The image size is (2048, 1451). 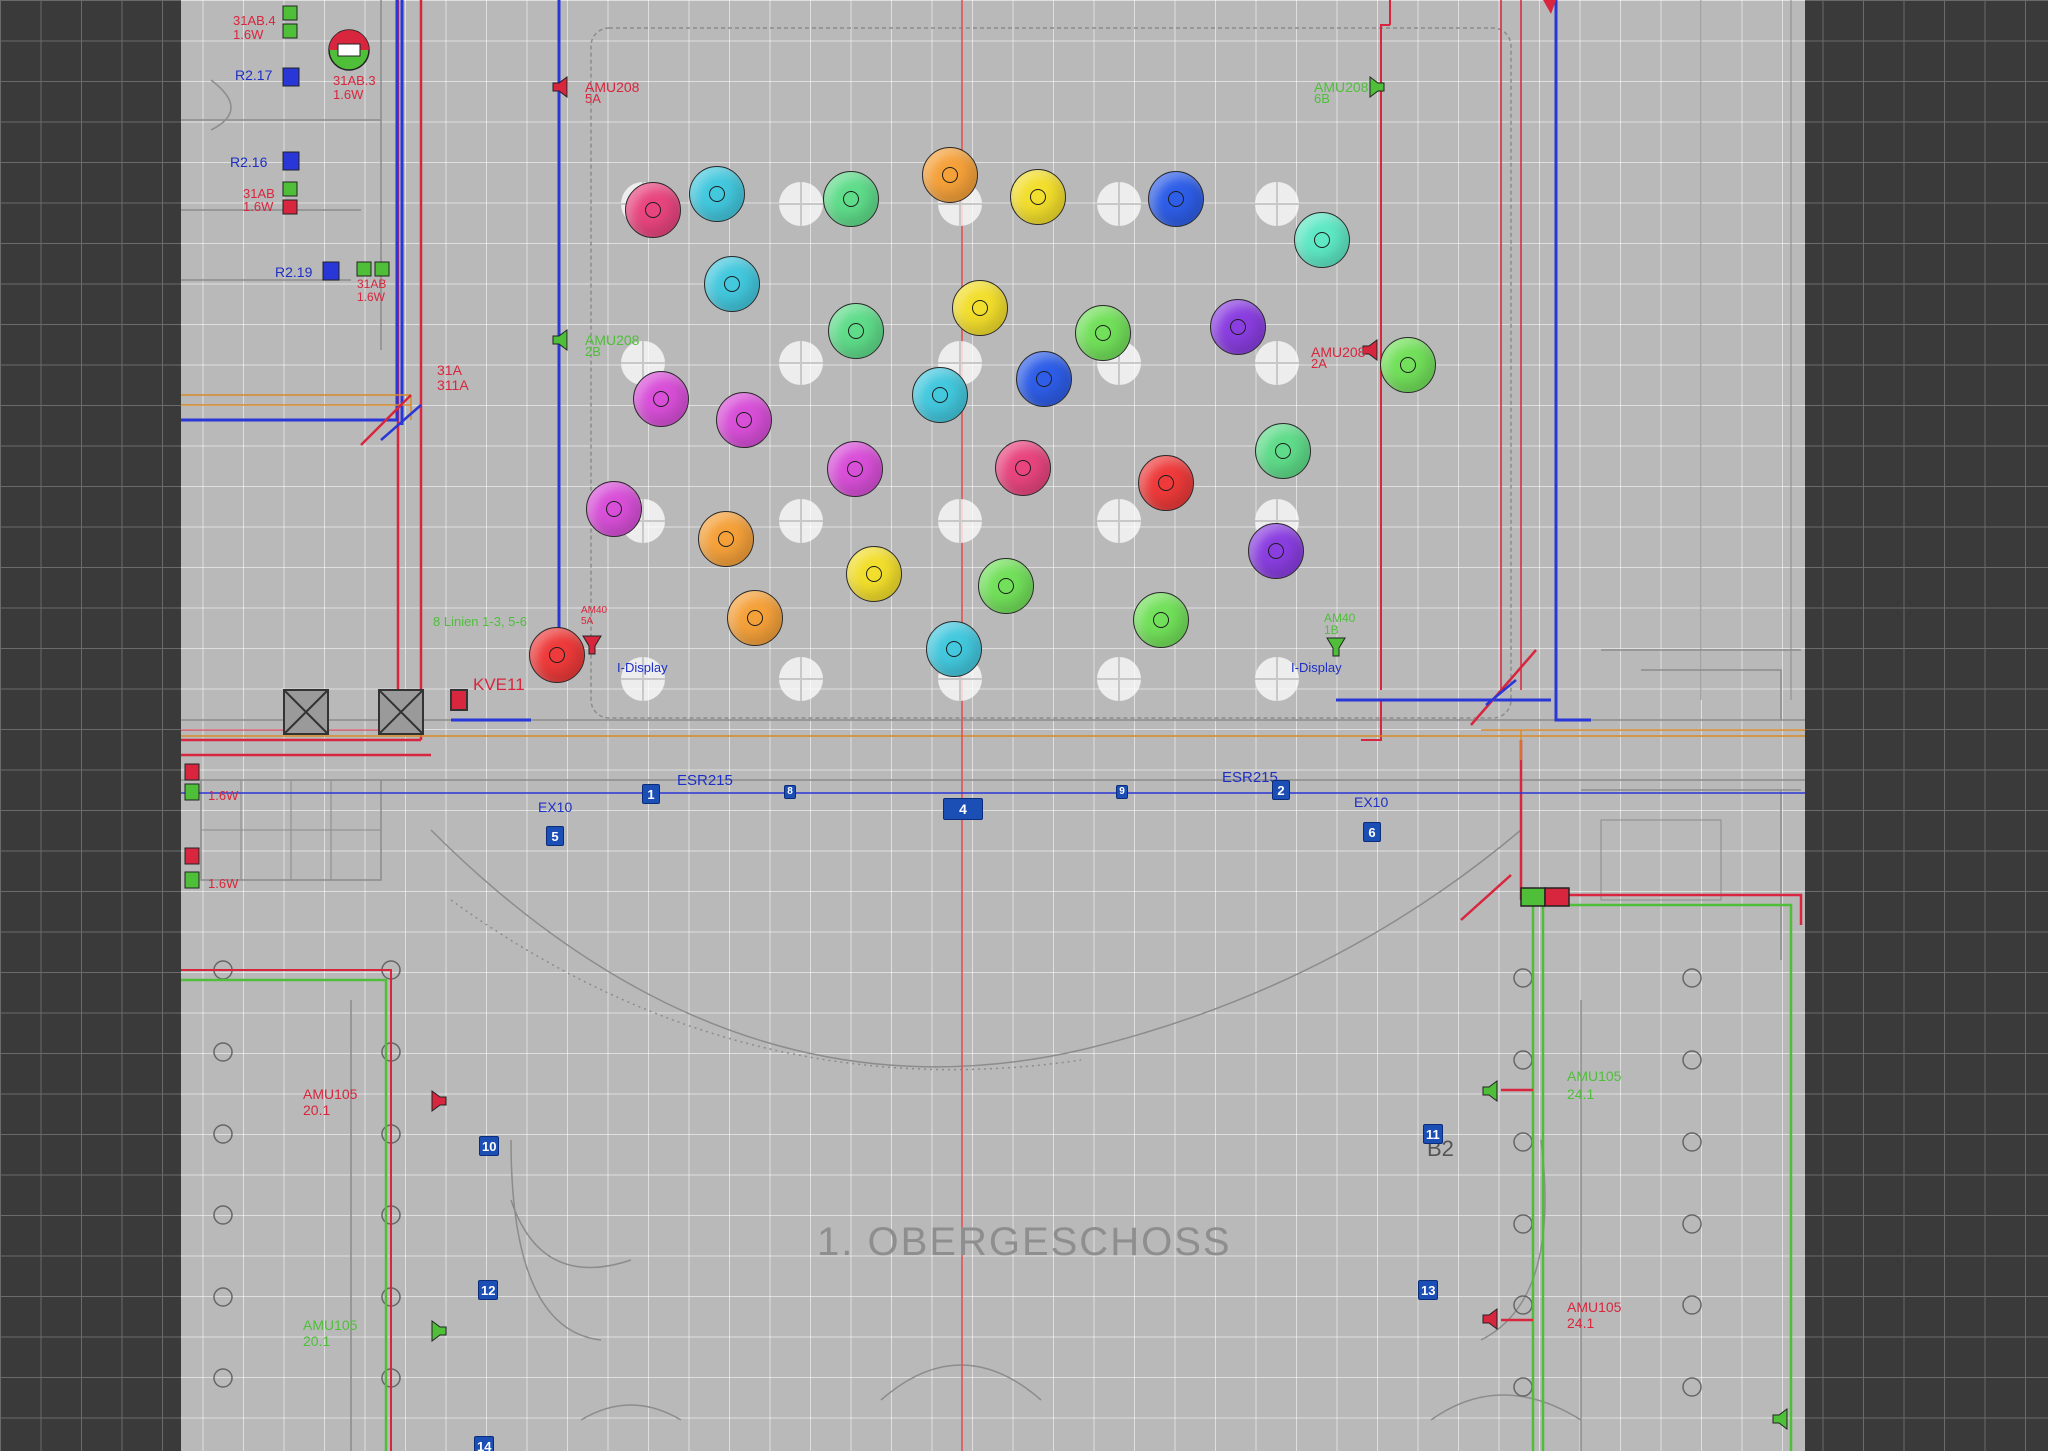 I want to click on label-kve11: KVE11, so click(x=499, y=684).